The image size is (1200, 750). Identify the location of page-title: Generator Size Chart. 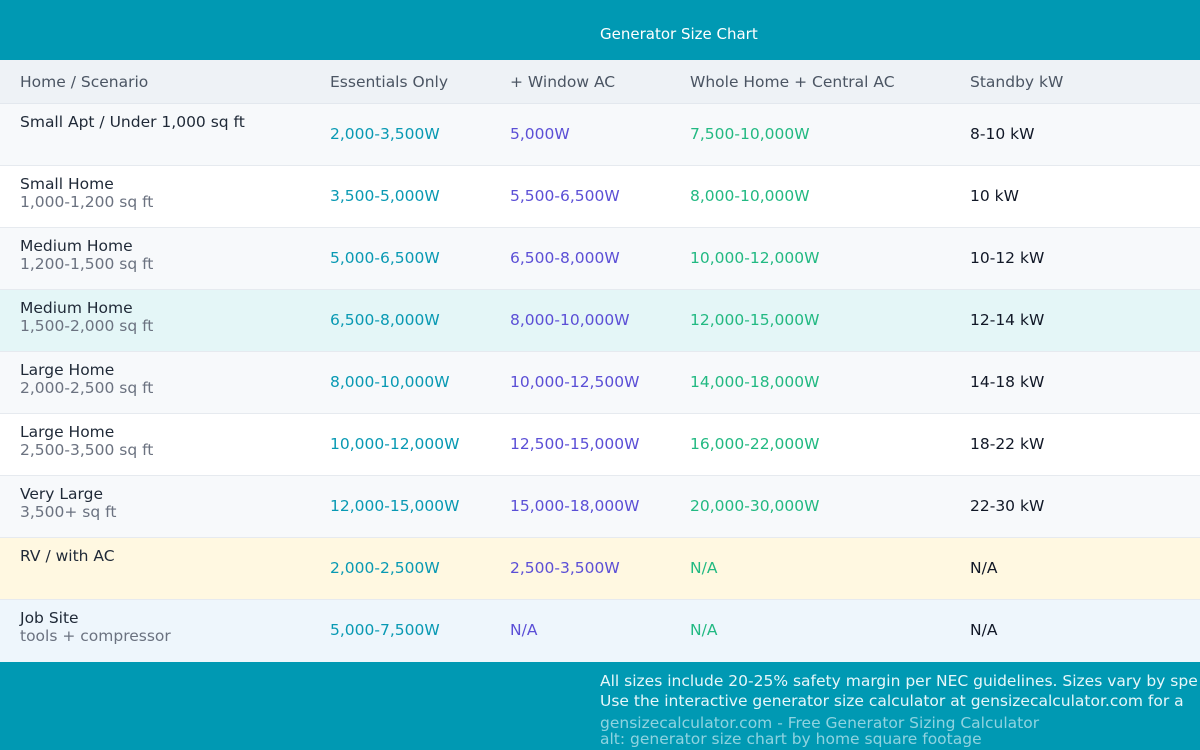
(679, 34).